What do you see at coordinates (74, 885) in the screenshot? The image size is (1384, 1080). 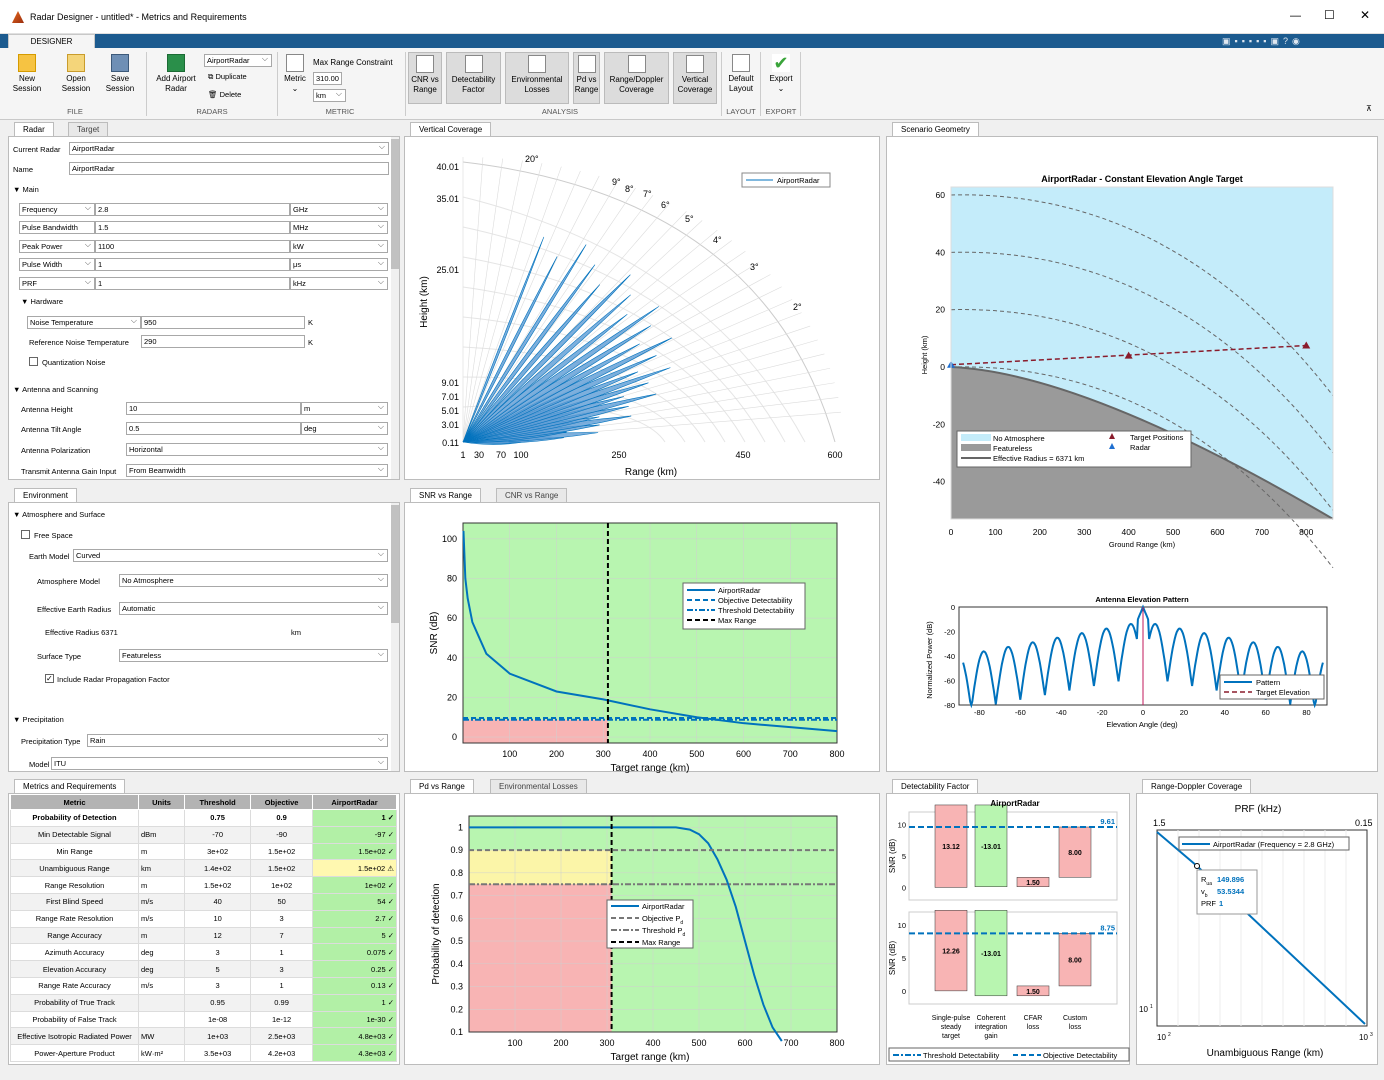 I see `table-cell: Range Resolution` at bounding box center [74, 885].